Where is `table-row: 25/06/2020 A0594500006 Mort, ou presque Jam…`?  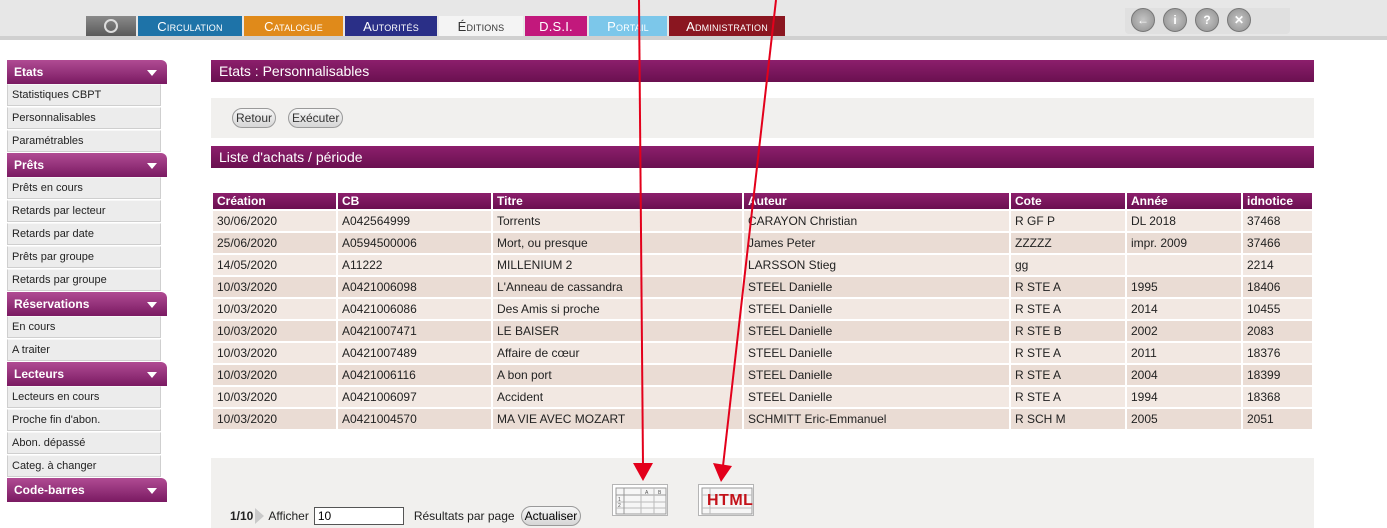
table-row: 25/06/2020 A0594500006 Mort, ou presque Jam… is located at coordinates (762, 243).